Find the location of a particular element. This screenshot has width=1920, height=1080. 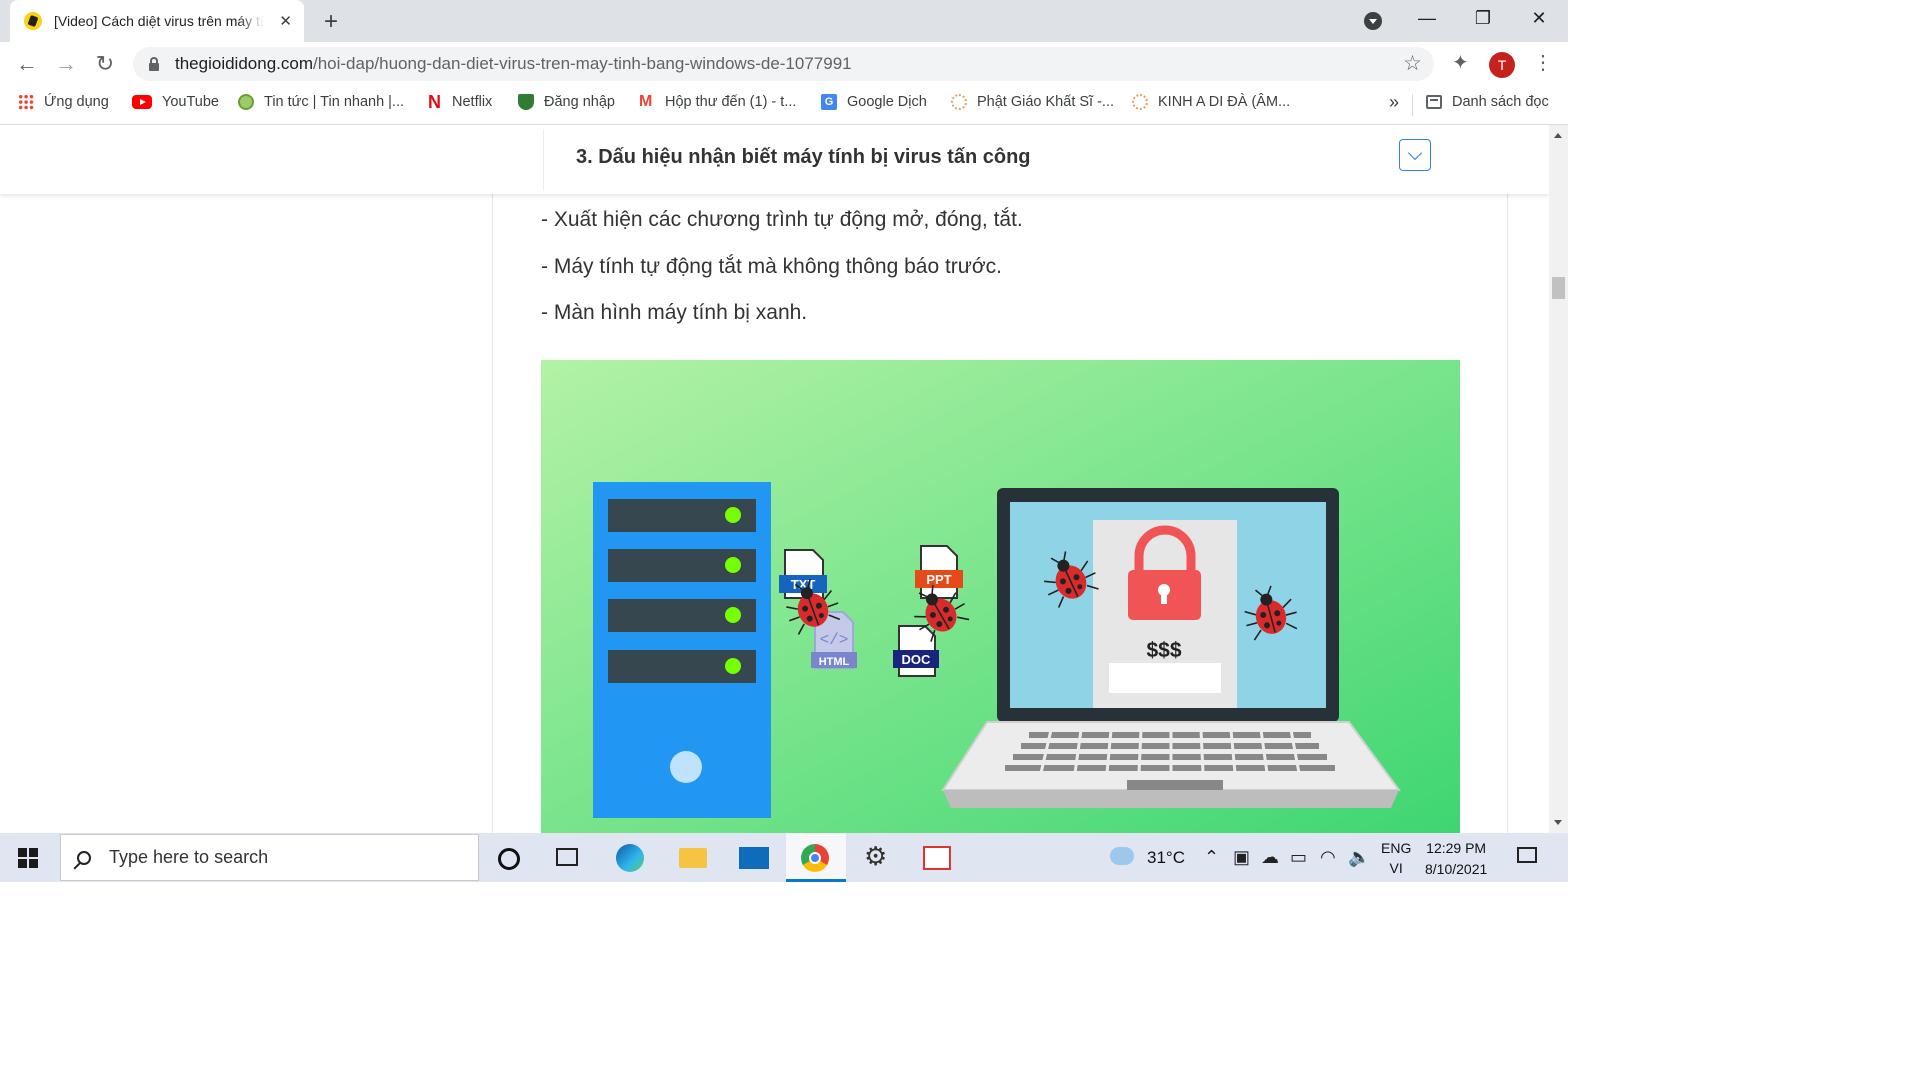

profile-avatar: T is located at coordinates (1502, 65).